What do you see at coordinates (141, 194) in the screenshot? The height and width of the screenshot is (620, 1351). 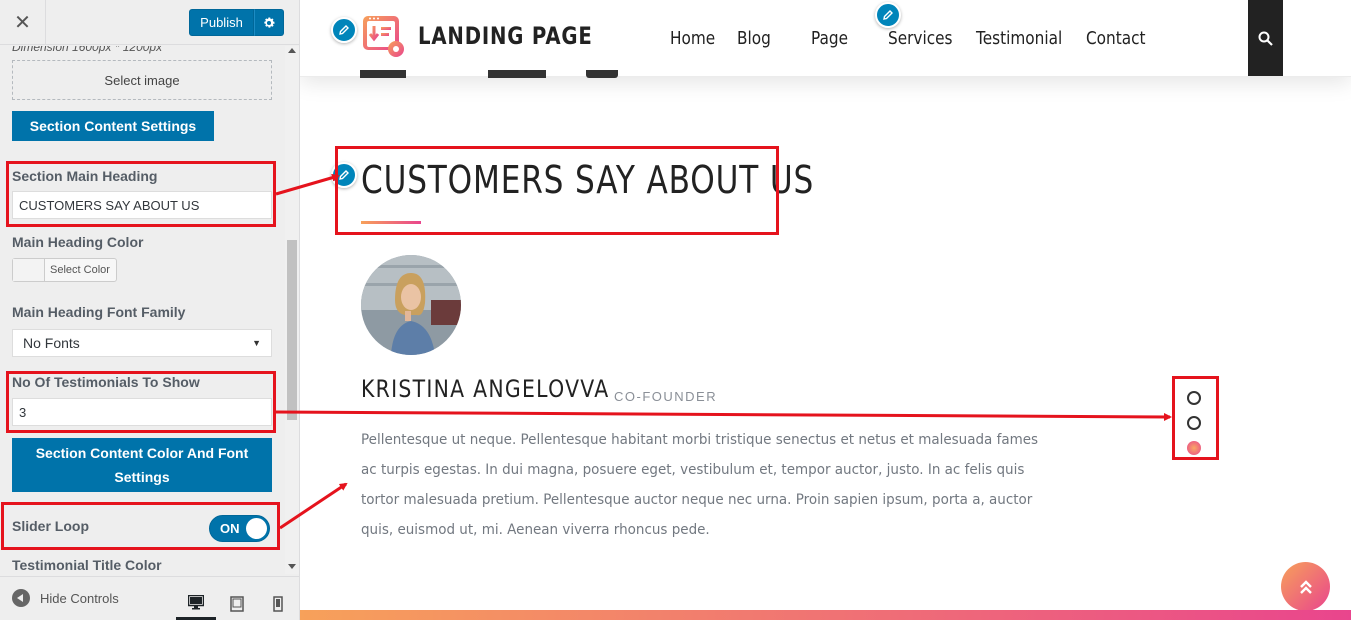 I see `annotation-box-heading-field` at bounding box center [141, 194].